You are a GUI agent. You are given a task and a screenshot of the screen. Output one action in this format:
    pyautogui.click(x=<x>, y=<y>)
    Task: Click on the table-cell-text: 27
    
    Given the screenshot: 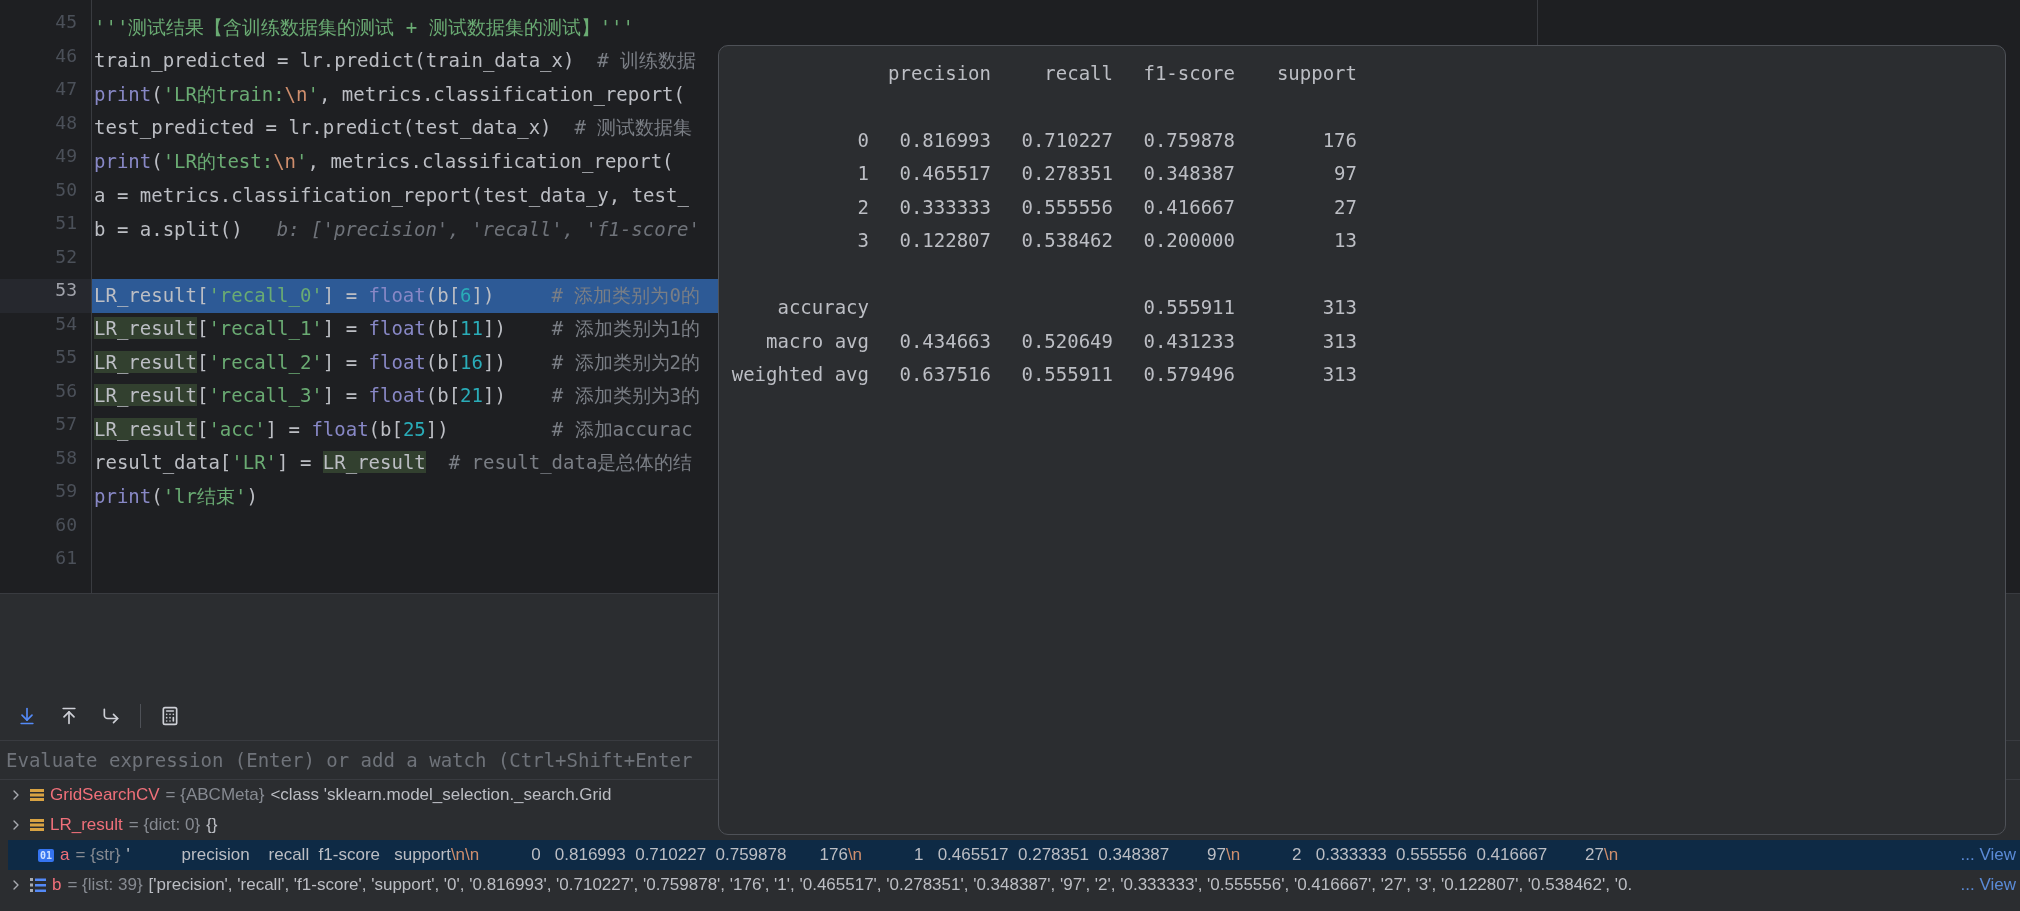 What is the action you would take?
    pyautogui.click(x=1345, y=206)
    